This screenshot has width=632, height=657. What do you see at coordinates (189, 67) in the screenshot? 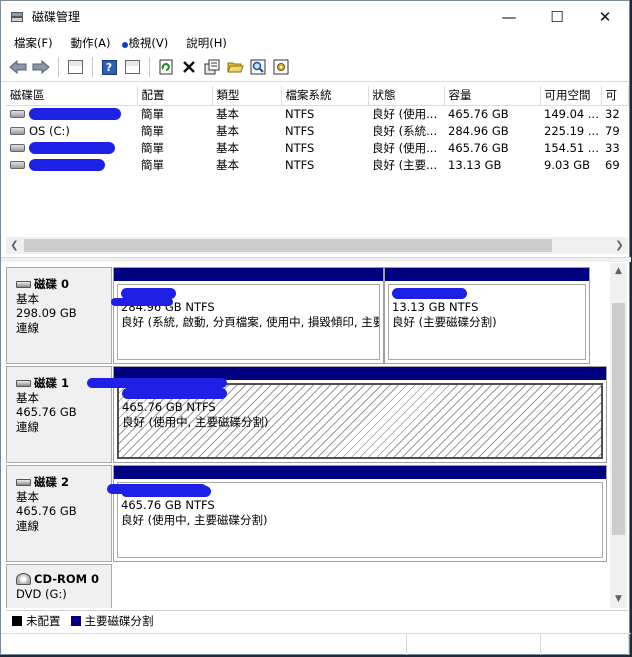
I see `delete-icon` at bounding box center [189, 67].